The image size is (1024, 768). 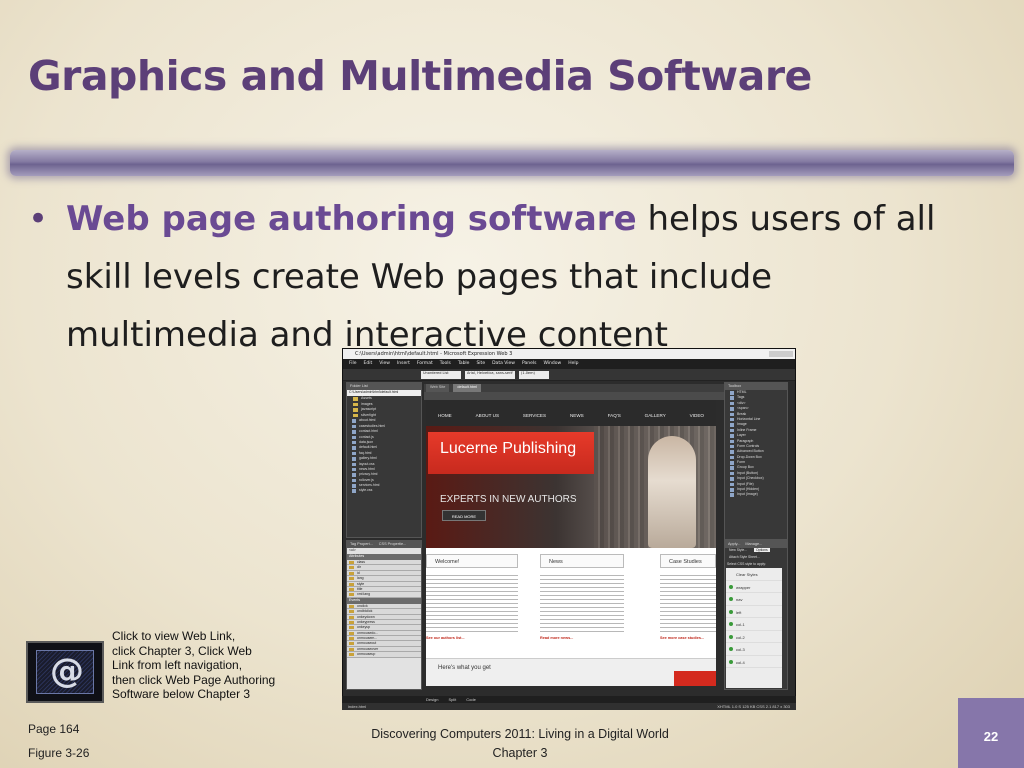 What do you see at coordinates (487, 415) in the screenshot?
I see `nav-about: ABOUT US` at bounding box center [487, 415].